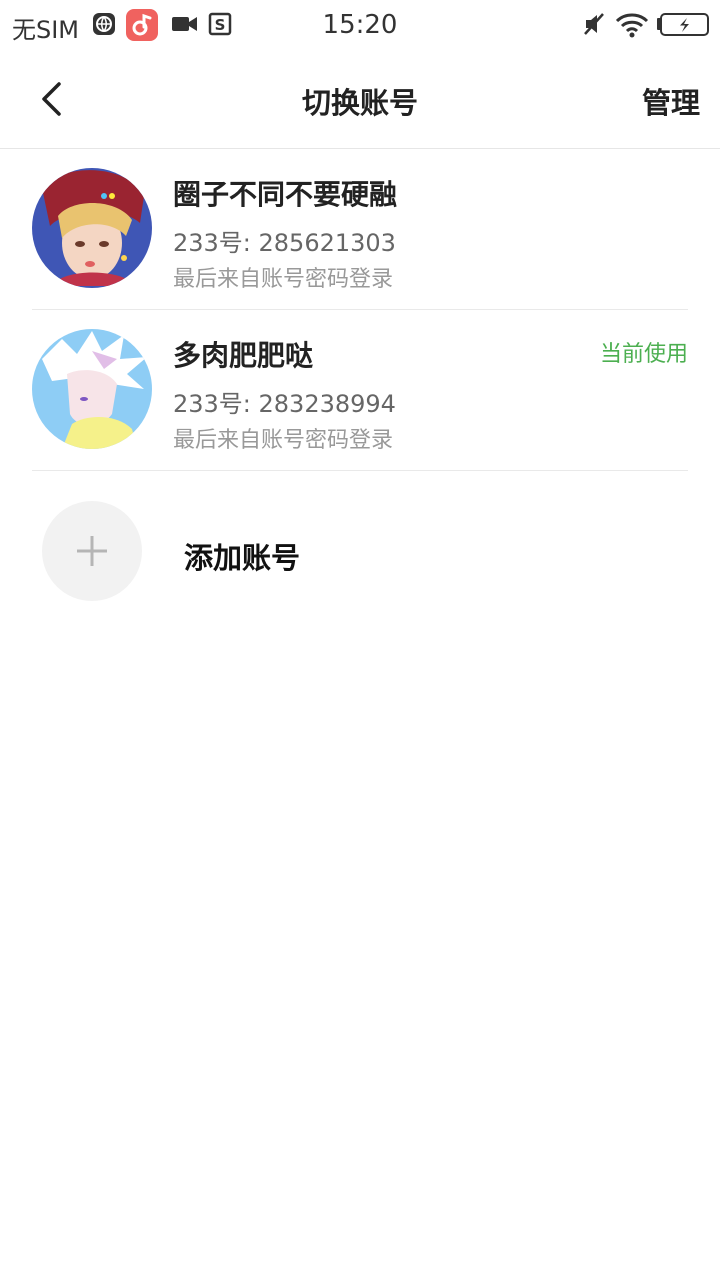 This screenshot has height=1280, width=720. I want to click on plus-icon, so click(92, 551).